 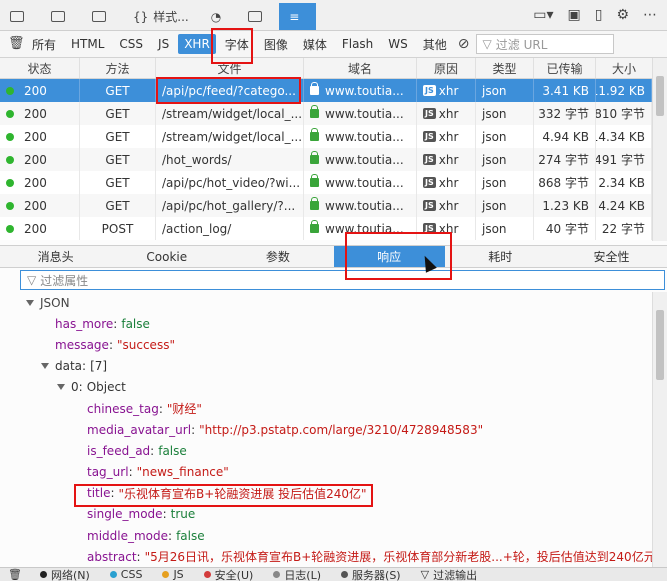 What do you see at coordinates (229, 574) in the screenshot?
I see `bottom-filter-security: 安全(U)` at bounding box center [229, 574].